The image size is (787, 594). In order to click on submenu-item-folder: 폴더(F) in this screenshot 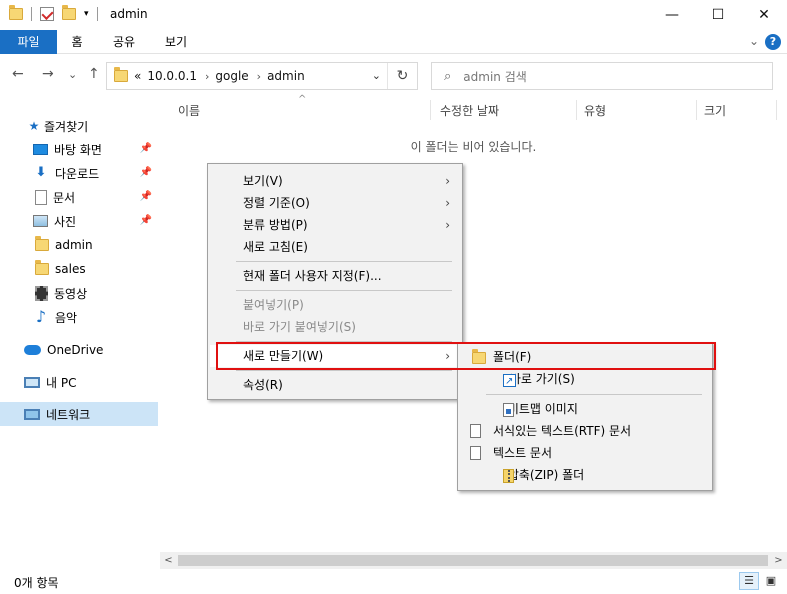, I will do `click(585, 357)`.